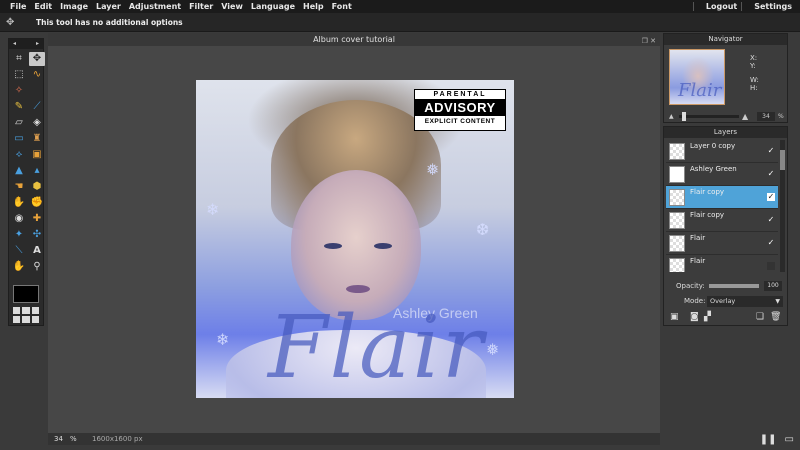 This screenshot has width=800, height=450. I want to click on collapse-right-icon: ▸, so click(37, 44).